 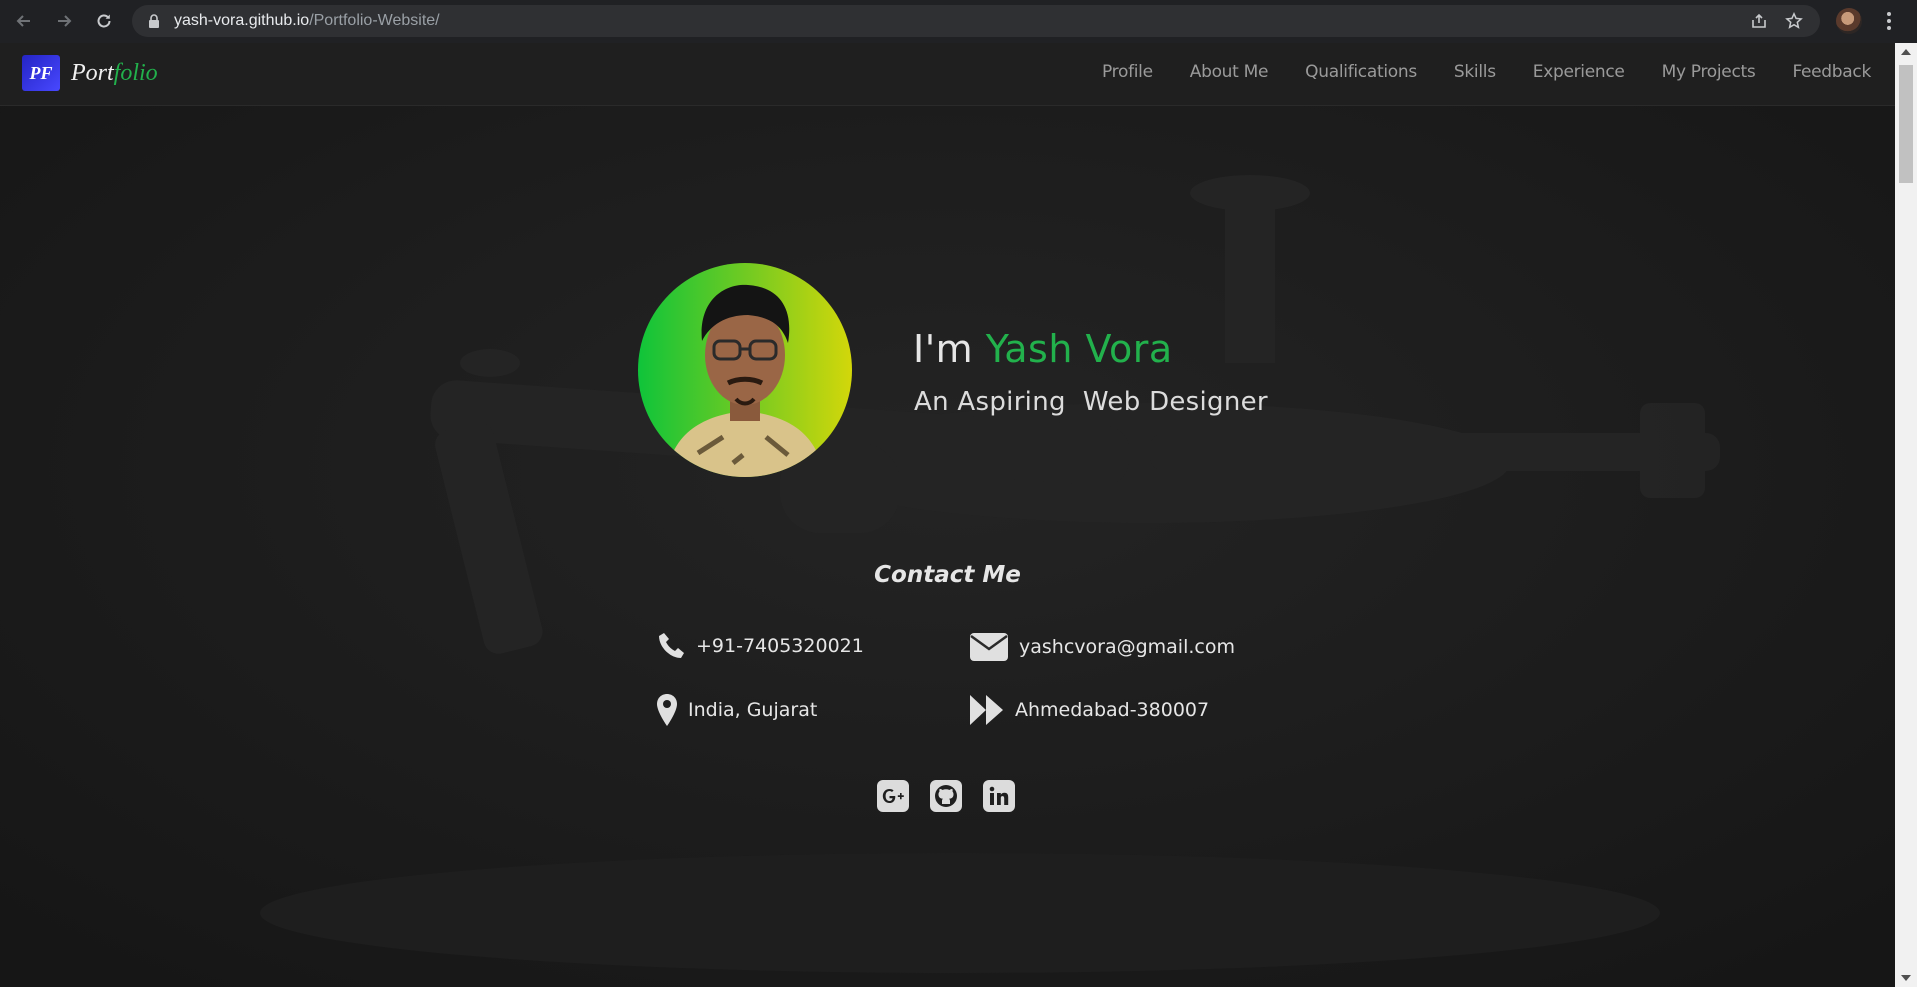 I want to click on nav-item-qualifications: Qualifications, so click(x=1361, y=72).